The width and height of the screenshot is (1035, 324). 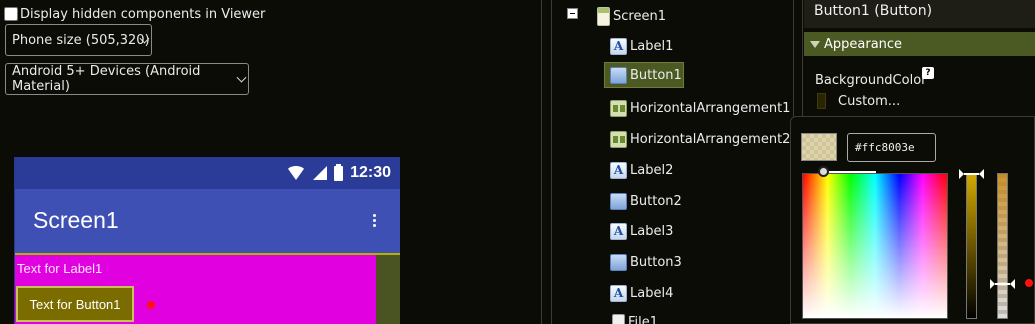 I want to click on color-swatch, so click(x=821, y=101).